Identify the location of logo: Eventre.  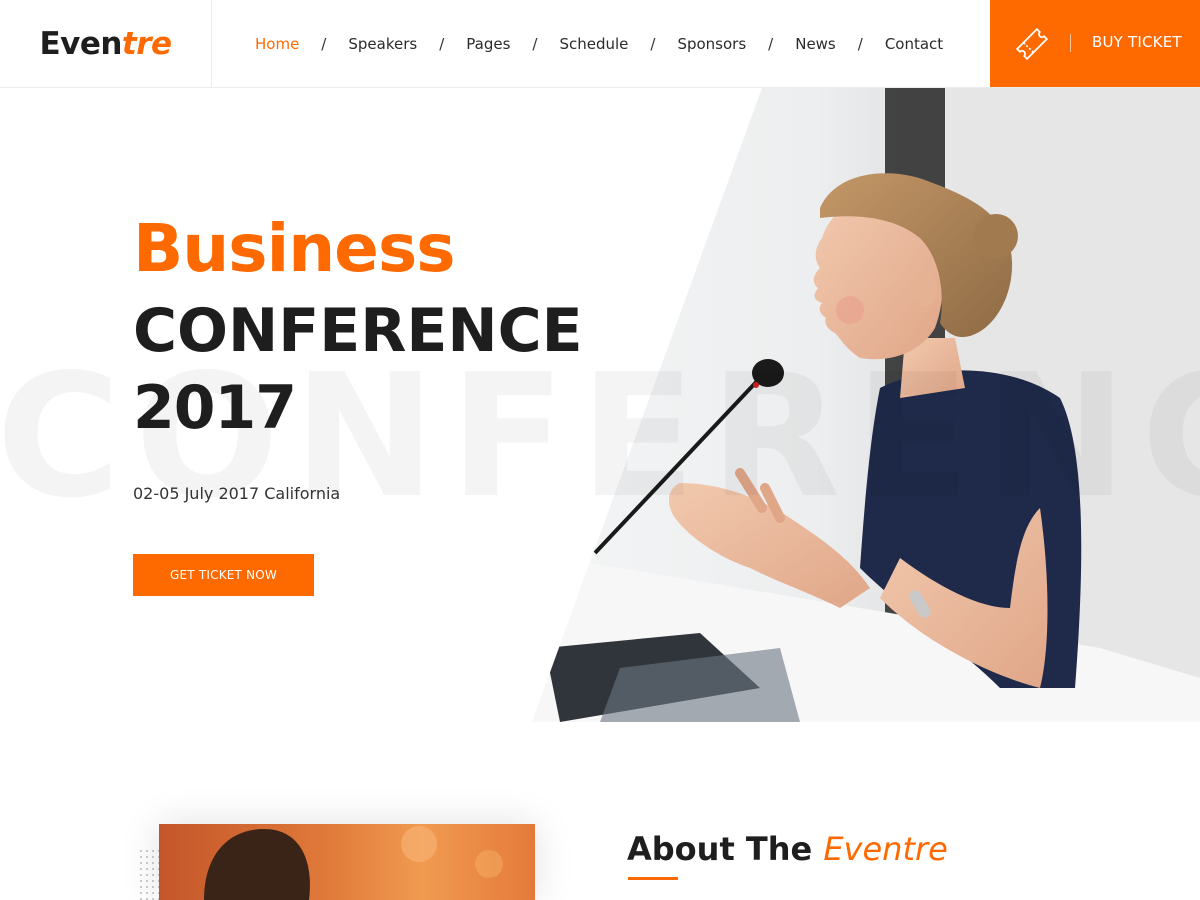
(105, 43).